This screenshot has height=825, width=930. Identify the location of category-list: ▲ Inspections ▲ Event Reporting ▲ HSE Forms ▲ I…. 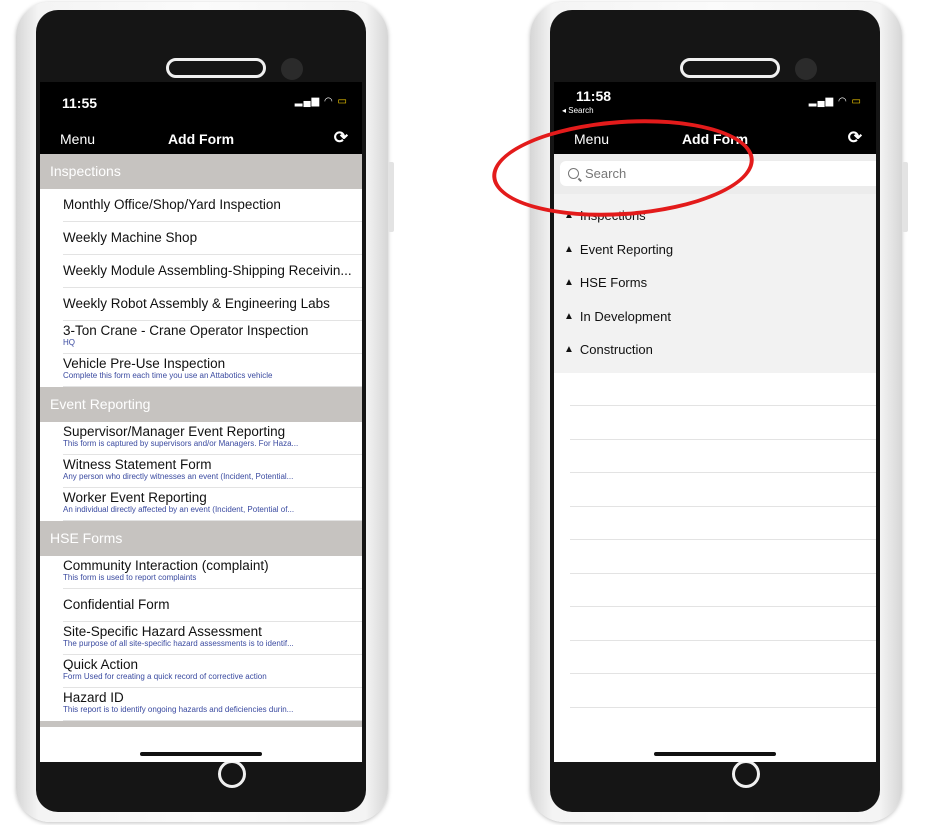
(715, 283).